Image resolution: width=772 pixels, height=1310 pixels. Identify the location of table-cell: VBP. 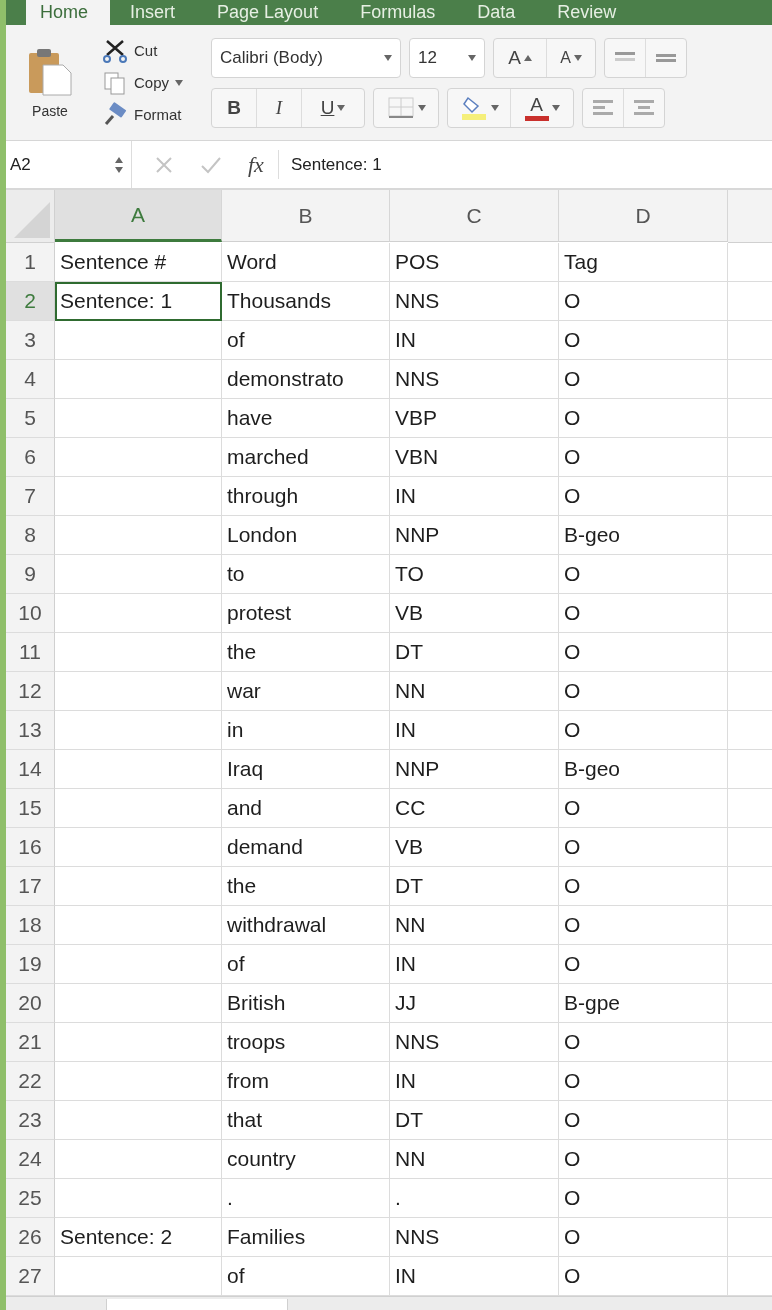
(474, 418).